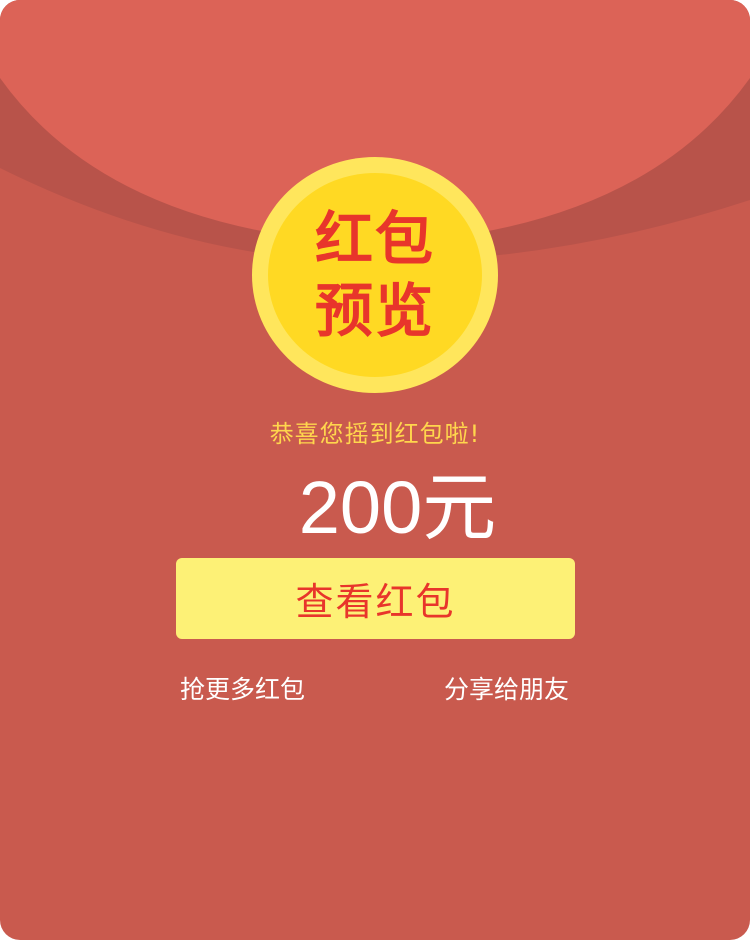  Describe the element at coordinates (374, 311) in the screenshot. I see `coin-title-line2: 预览` at that location.